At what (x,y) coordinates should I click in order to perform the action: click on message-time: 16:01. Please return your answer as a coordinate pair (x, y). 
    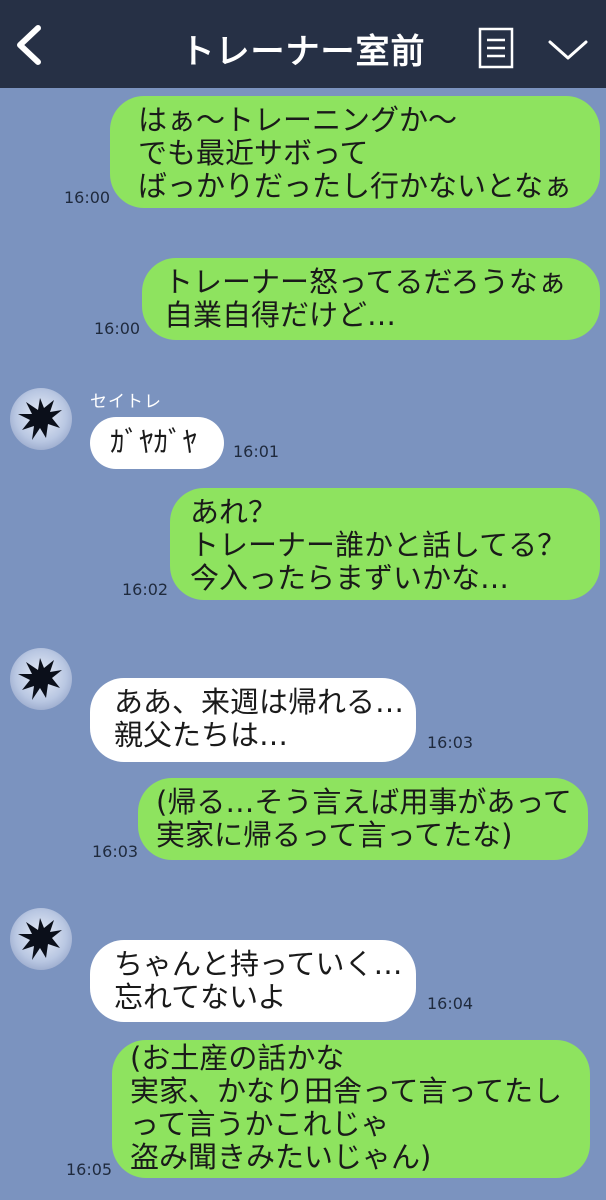
    Looking at the image, I should click on (256, 451).